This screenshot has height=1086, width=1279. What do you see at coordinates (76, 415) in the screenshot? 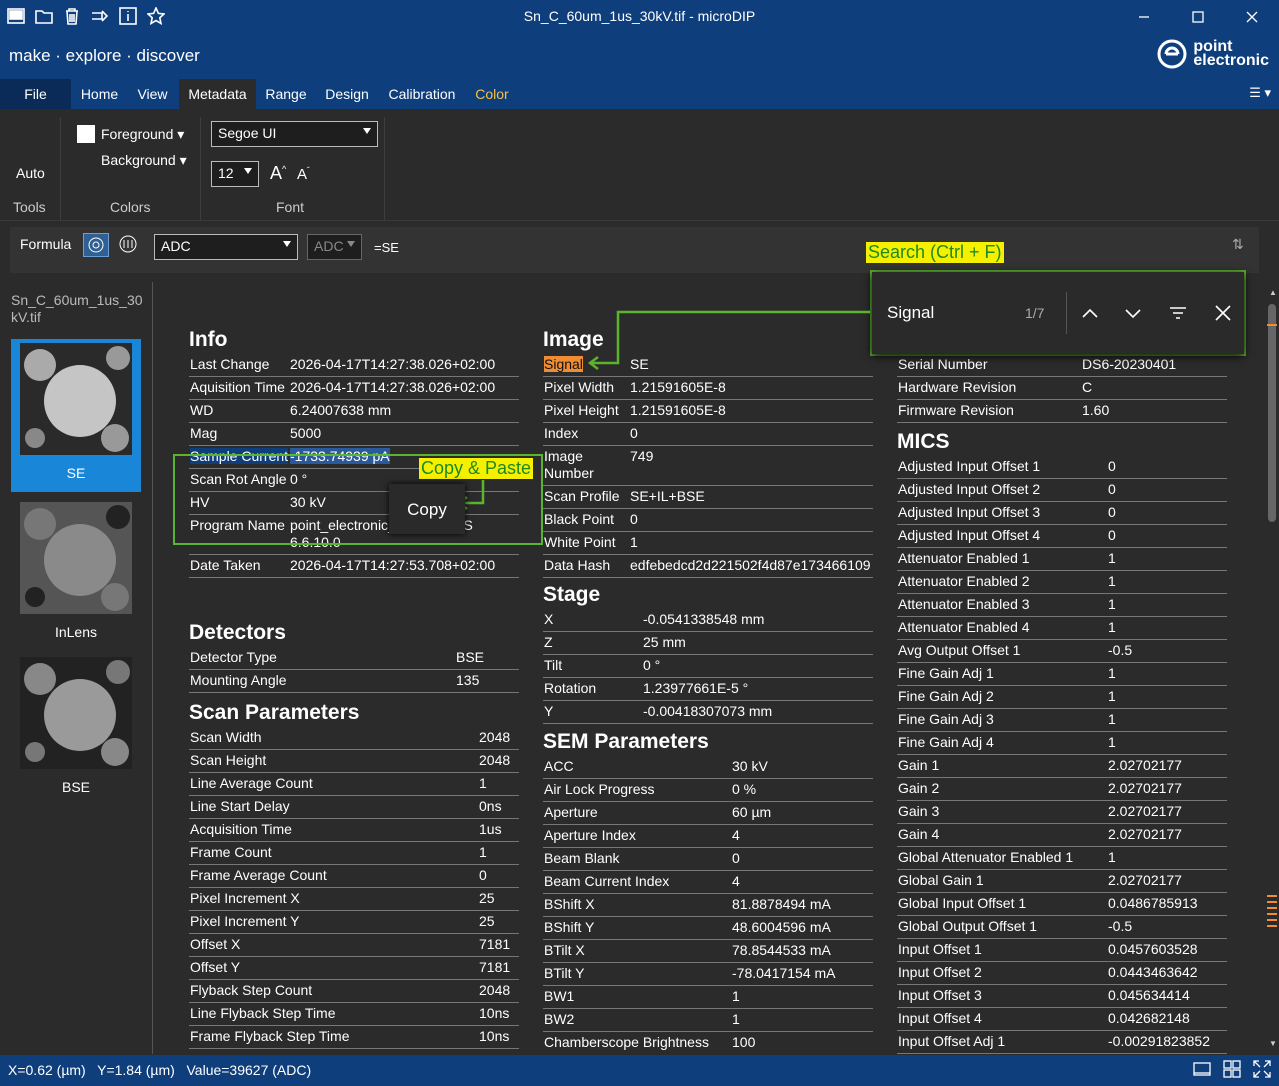
I see `thumbnail-se: SE` at bounding box center [76, 415].